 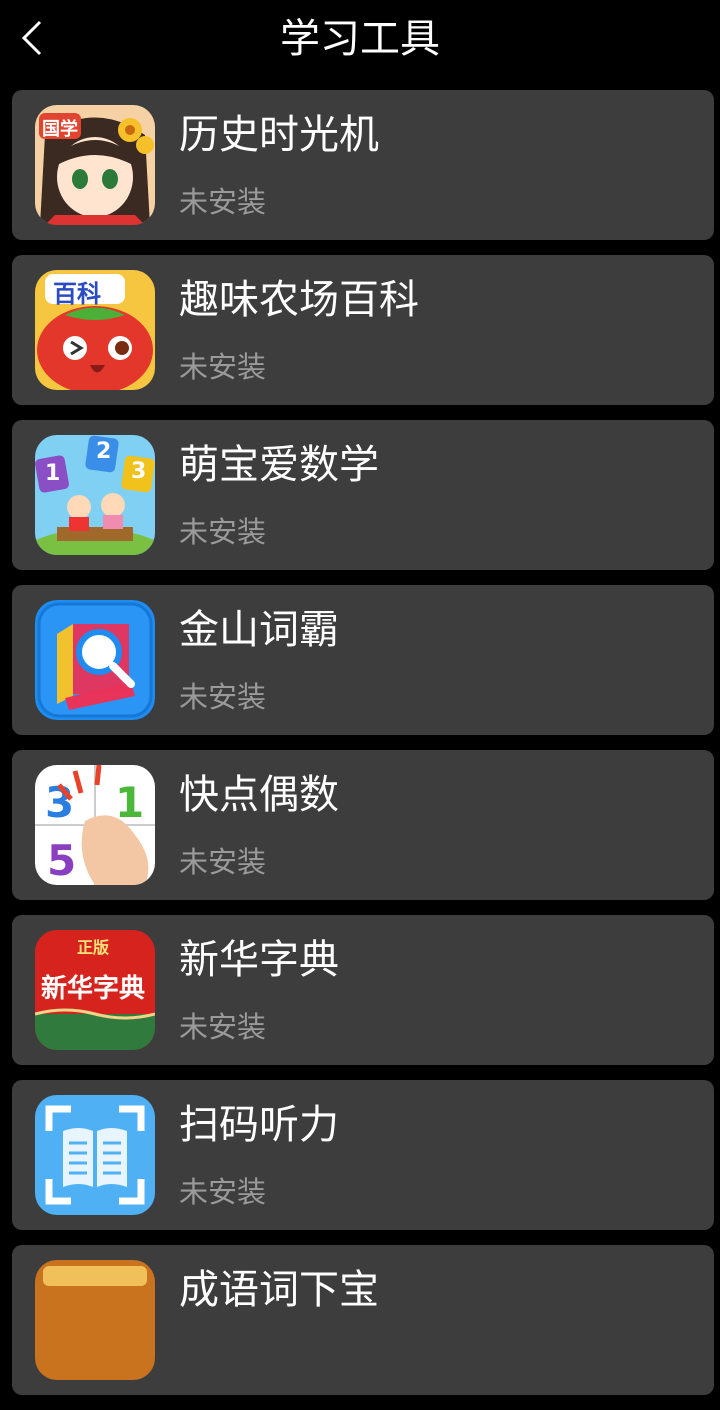 What do you see at coordinates (279, 465) in the screenshot?
I see `app-name: 萌宝爱数学` at bounding box center [279, 465].